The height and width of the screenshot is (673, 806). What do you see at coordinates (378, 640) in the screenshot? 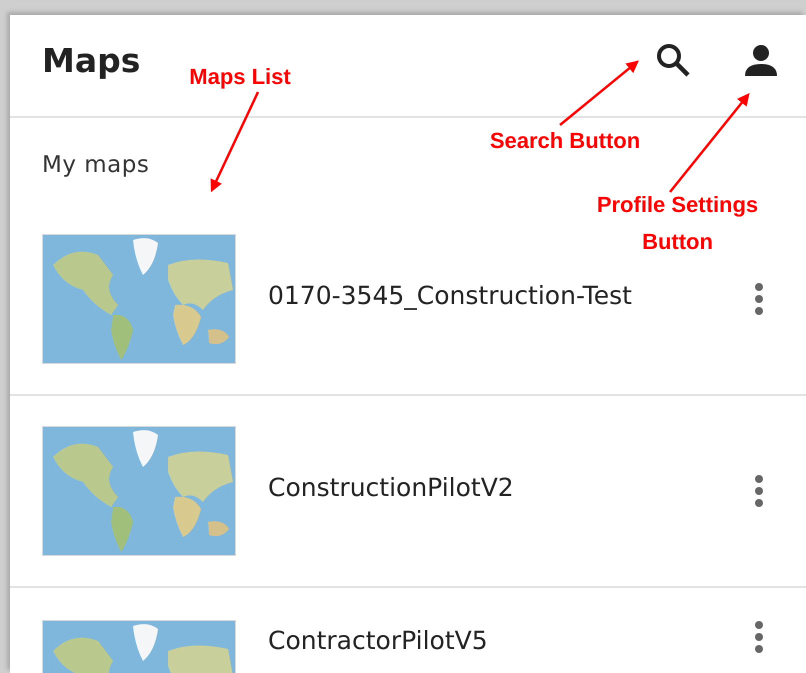
I see `map-title: ContractorPilotV5` at bounding box center [378, 640].